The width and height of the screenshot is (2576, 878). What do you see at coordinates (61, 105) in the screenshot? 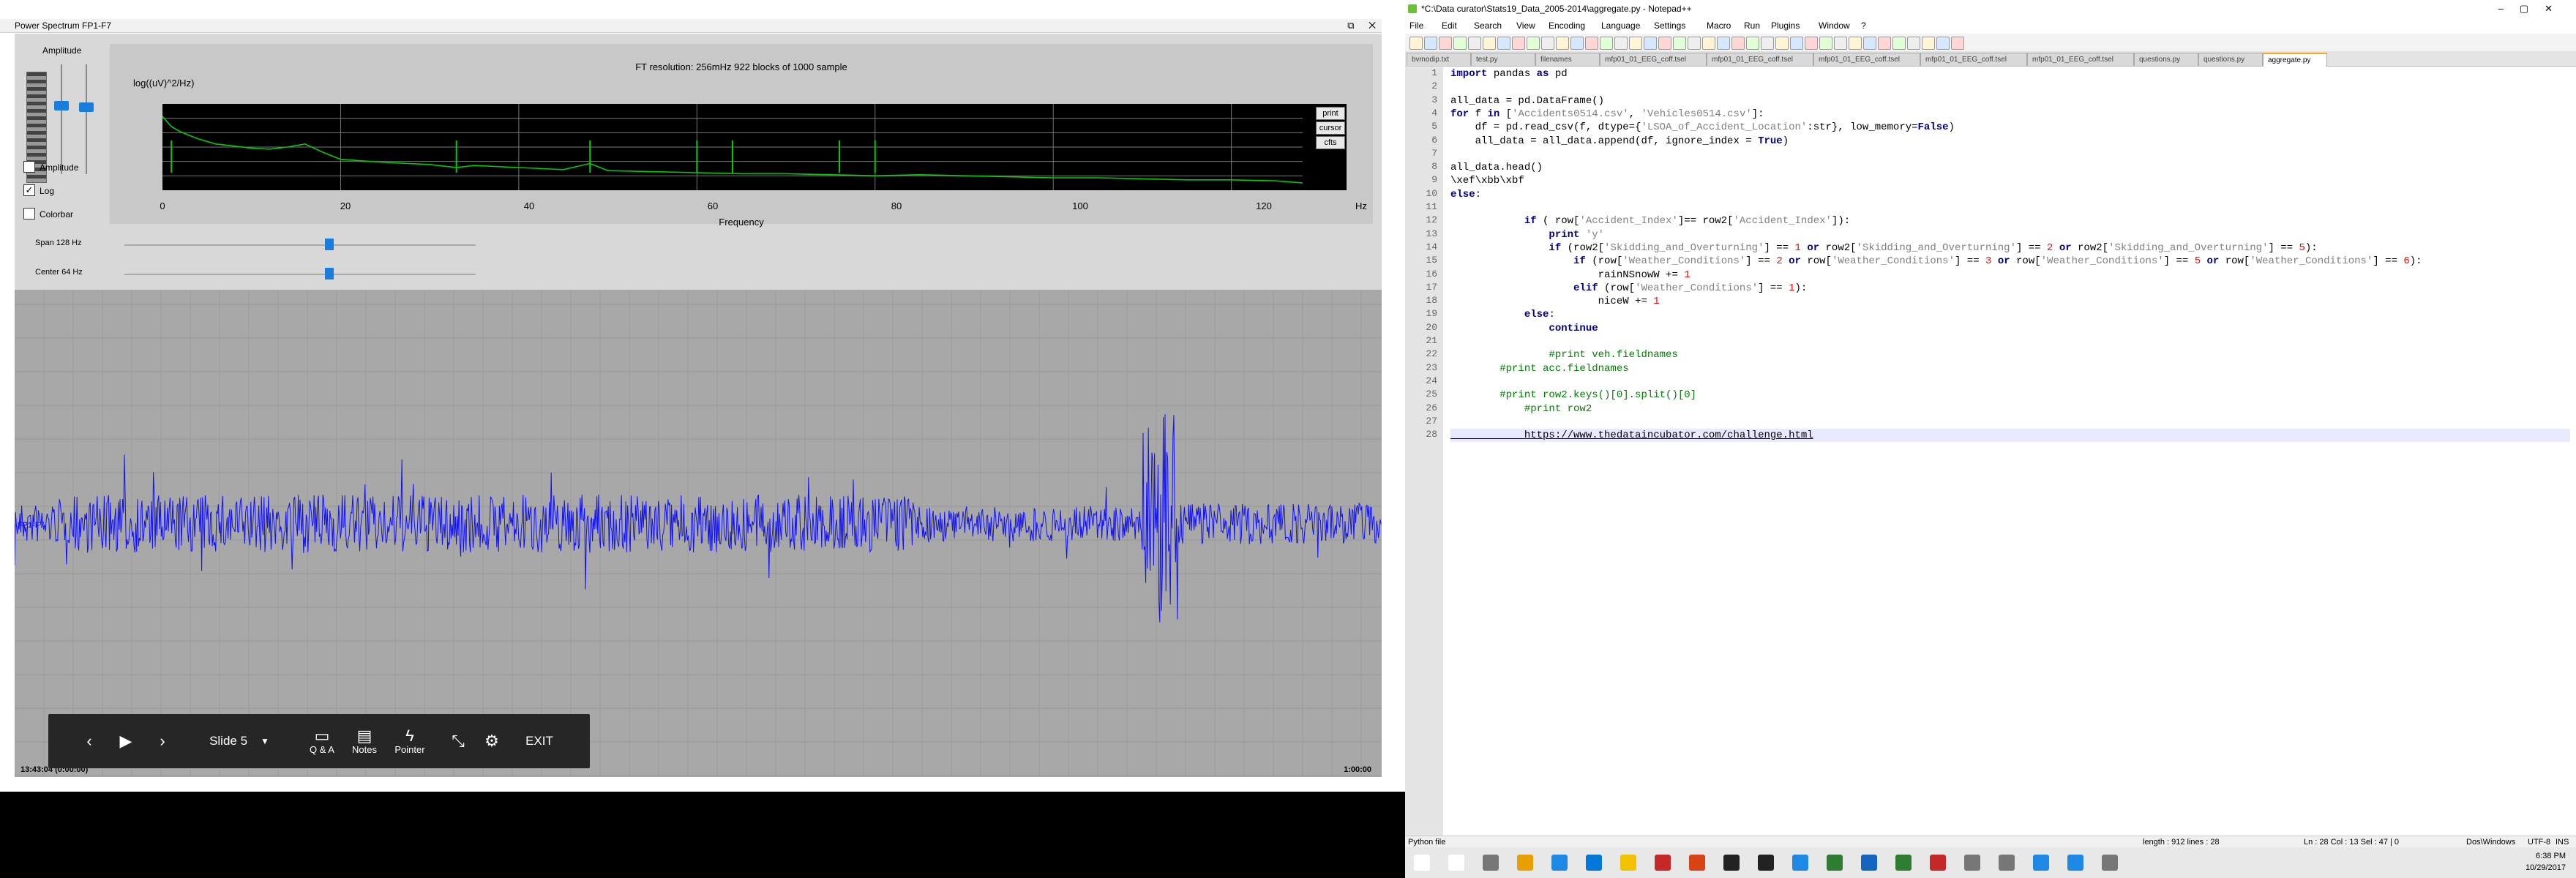
I see `amplitude-slider-thumb` at bounding box center [61, 105].